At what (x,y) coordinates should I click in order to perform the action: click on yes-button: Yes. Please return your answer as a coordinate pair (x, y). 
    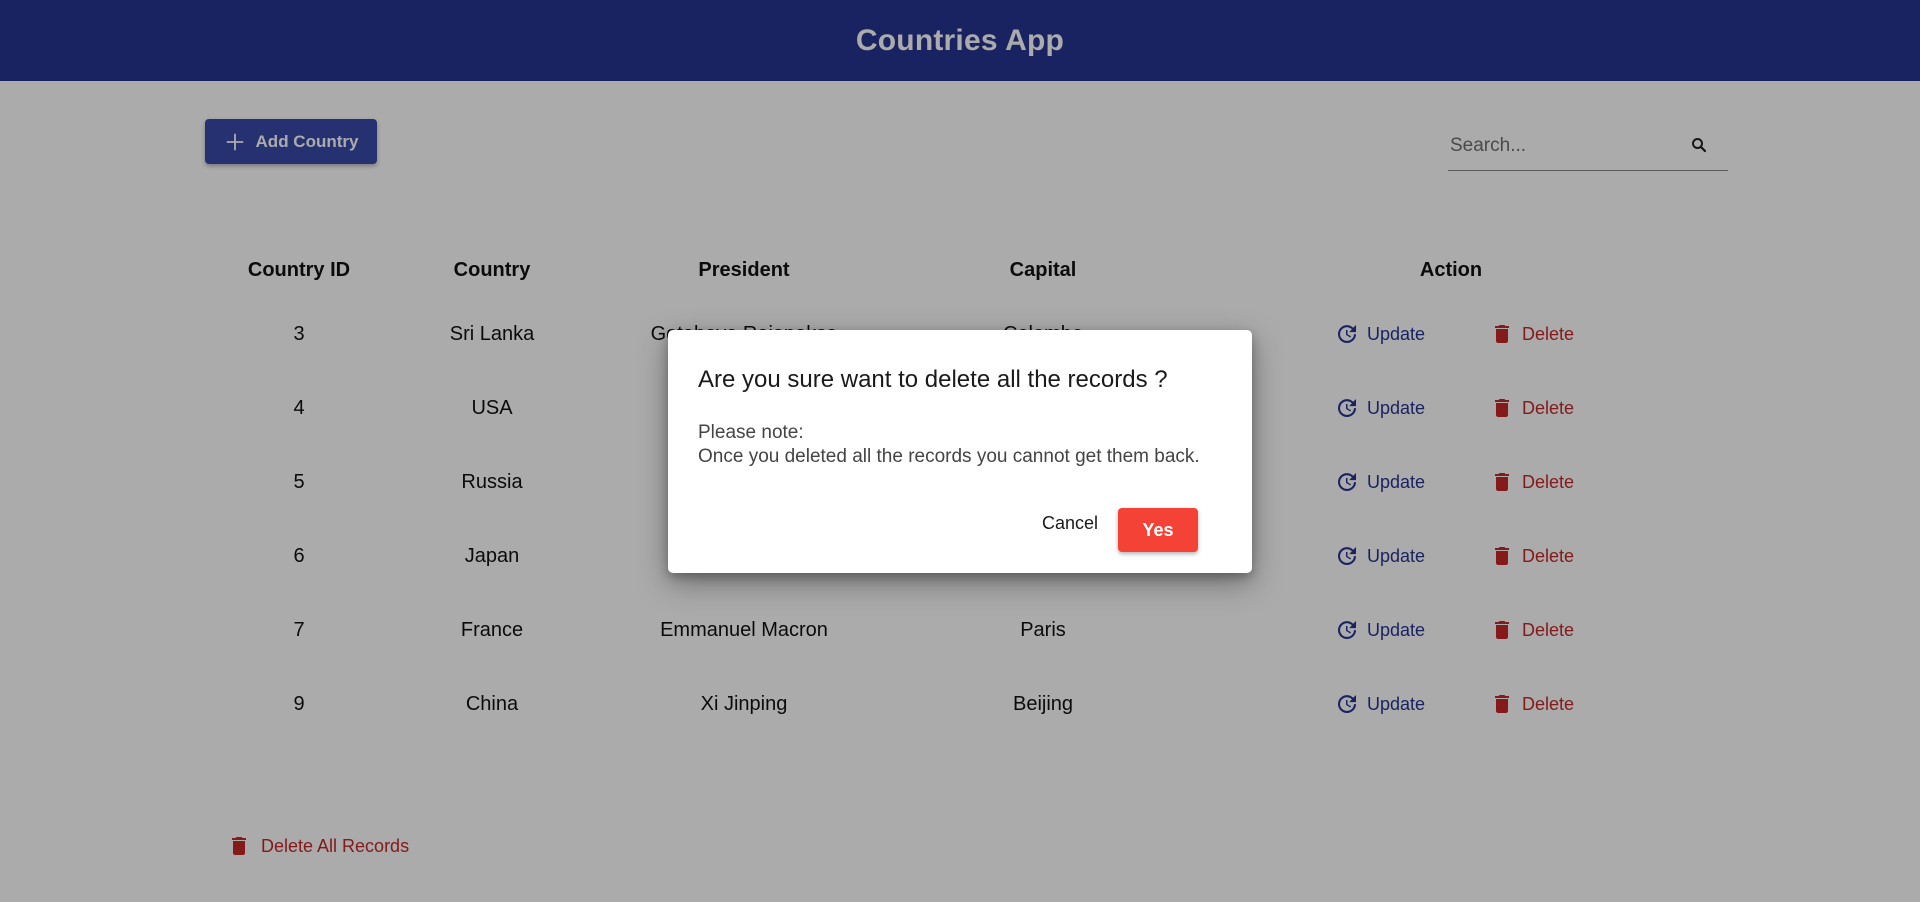
    Looking at the image, I should click on (1158, 530).